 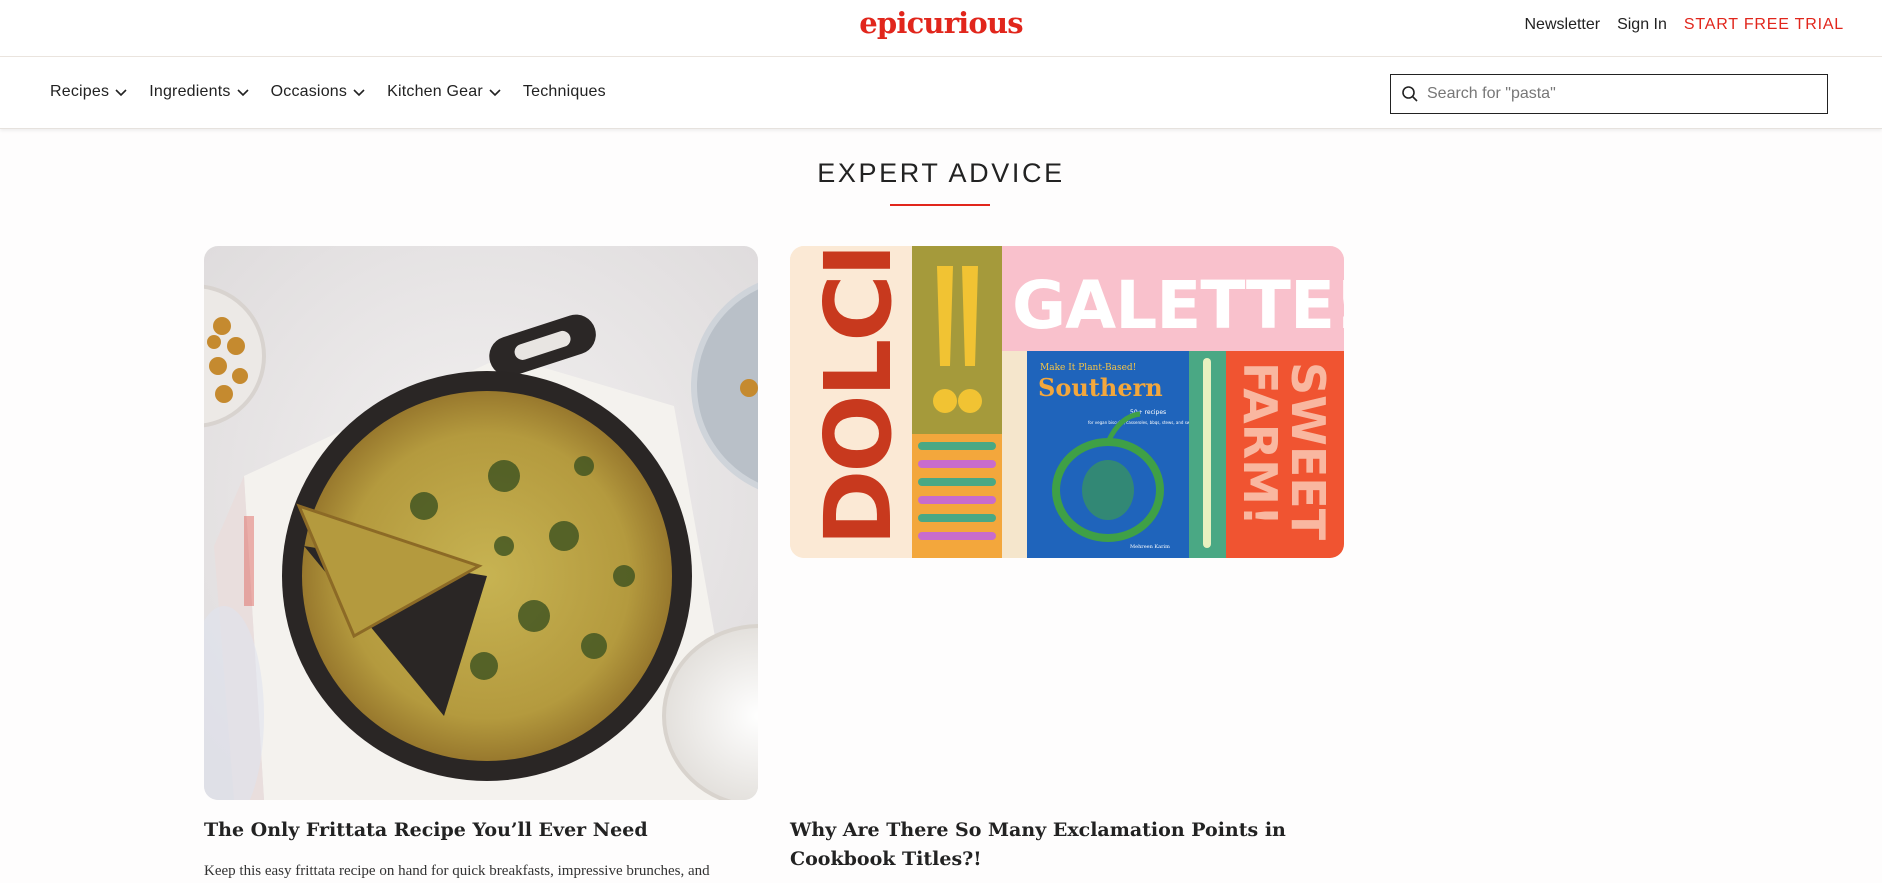 I want to click on nav-item-label: Kitchen Gear, so click(x=435, y=91).